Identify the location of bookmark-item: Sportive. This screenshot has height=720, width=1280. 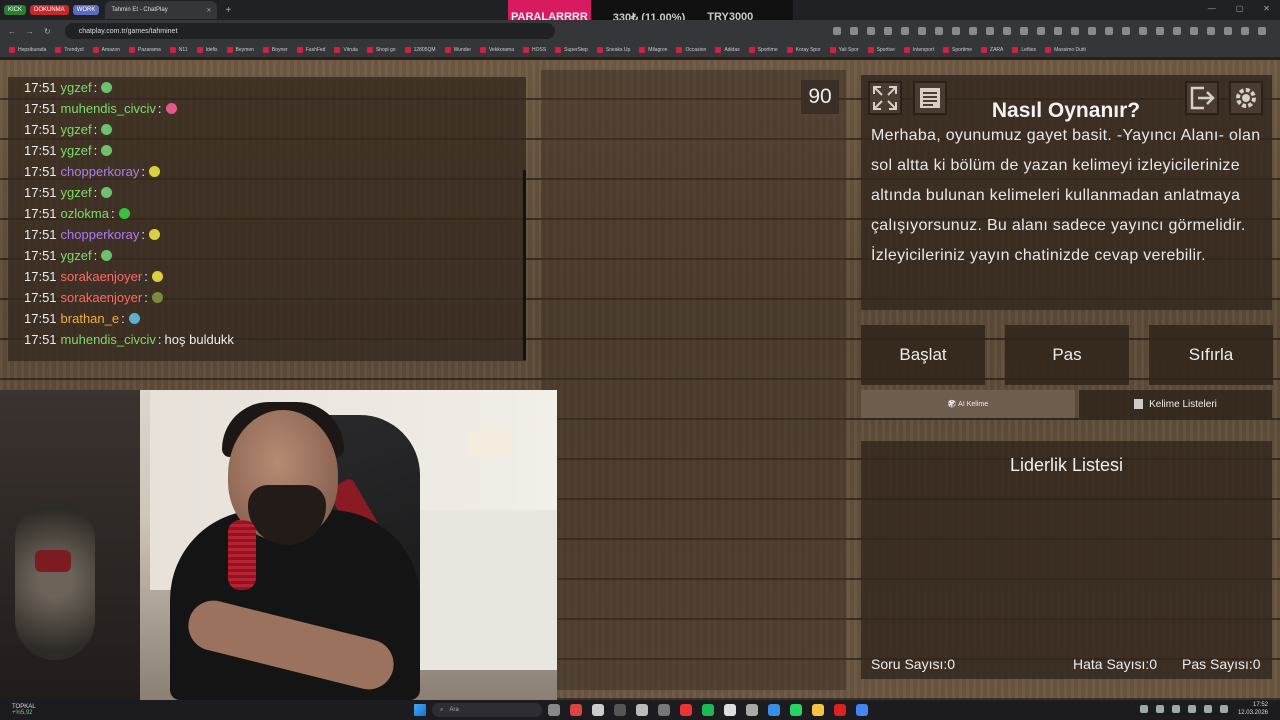
(881, 49).